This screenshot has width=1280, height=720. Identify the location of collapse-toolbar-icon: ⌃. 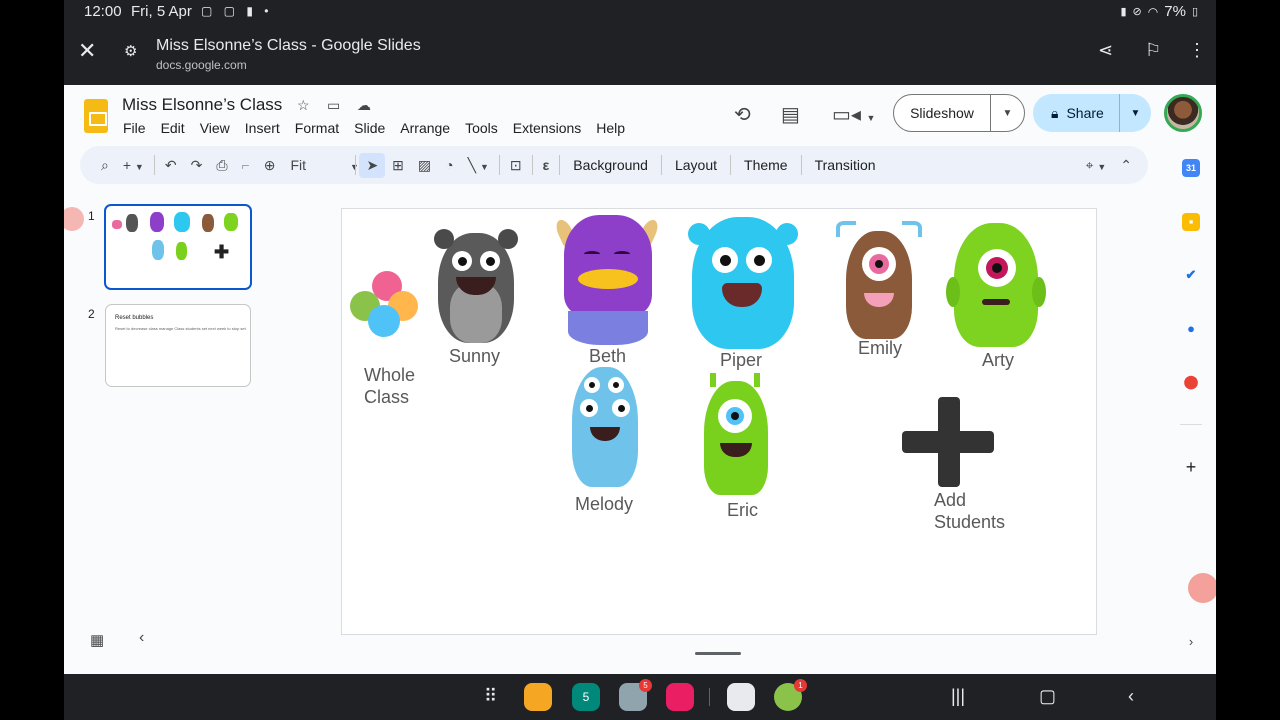
(1126, 165).